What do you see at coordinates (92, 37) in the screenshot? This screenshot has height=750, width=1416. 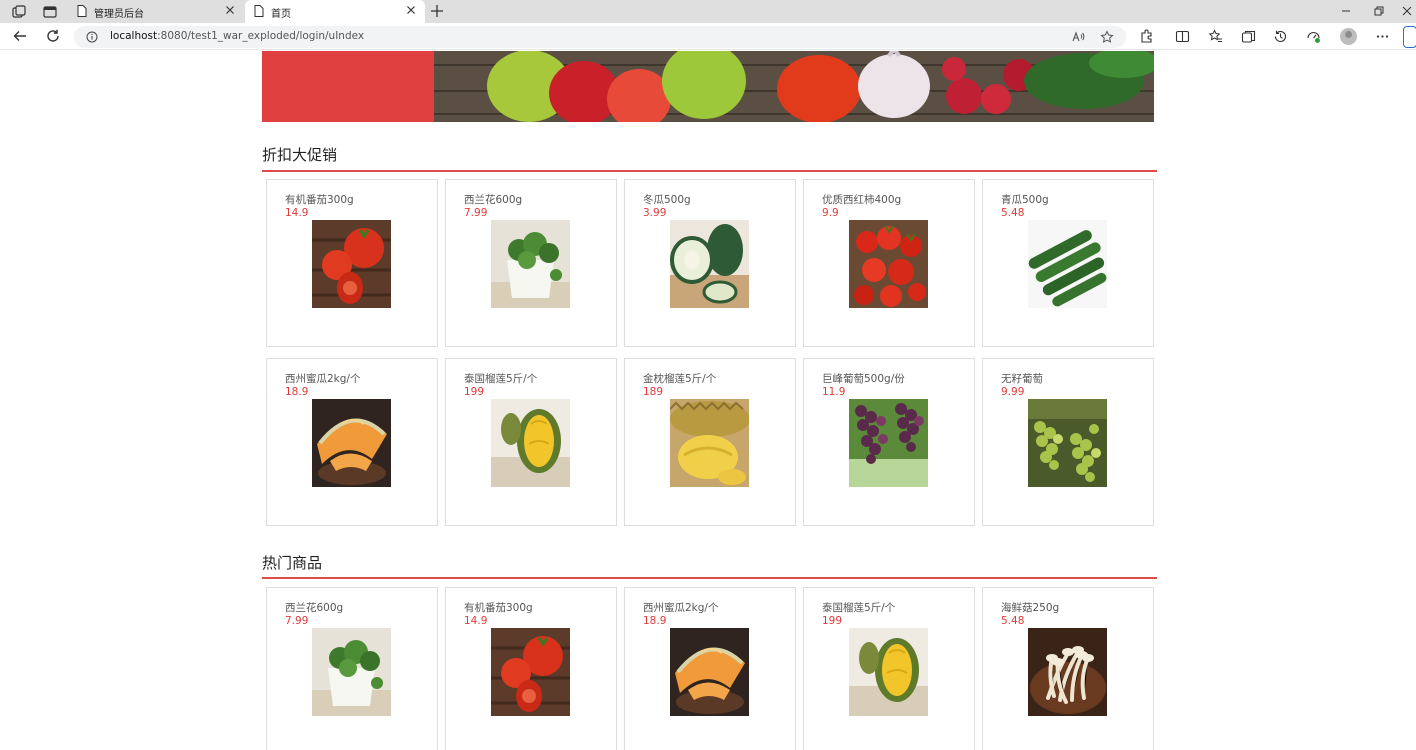 I see `info-icon` at bounding box center [92, 37].